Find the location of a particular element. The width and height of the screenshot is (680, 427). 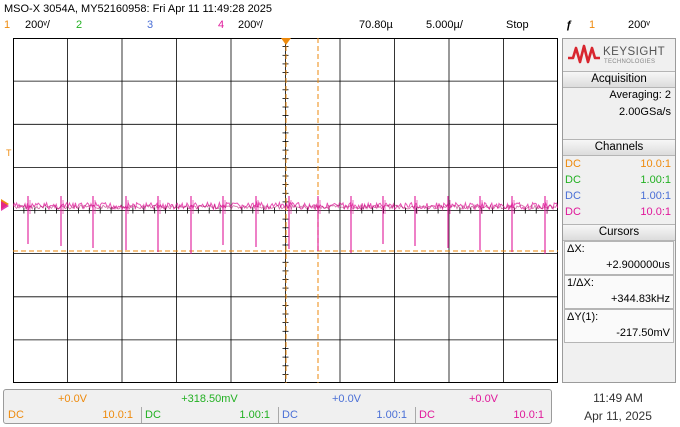

ch4-ground-marker is located at coordinates (5, 206).